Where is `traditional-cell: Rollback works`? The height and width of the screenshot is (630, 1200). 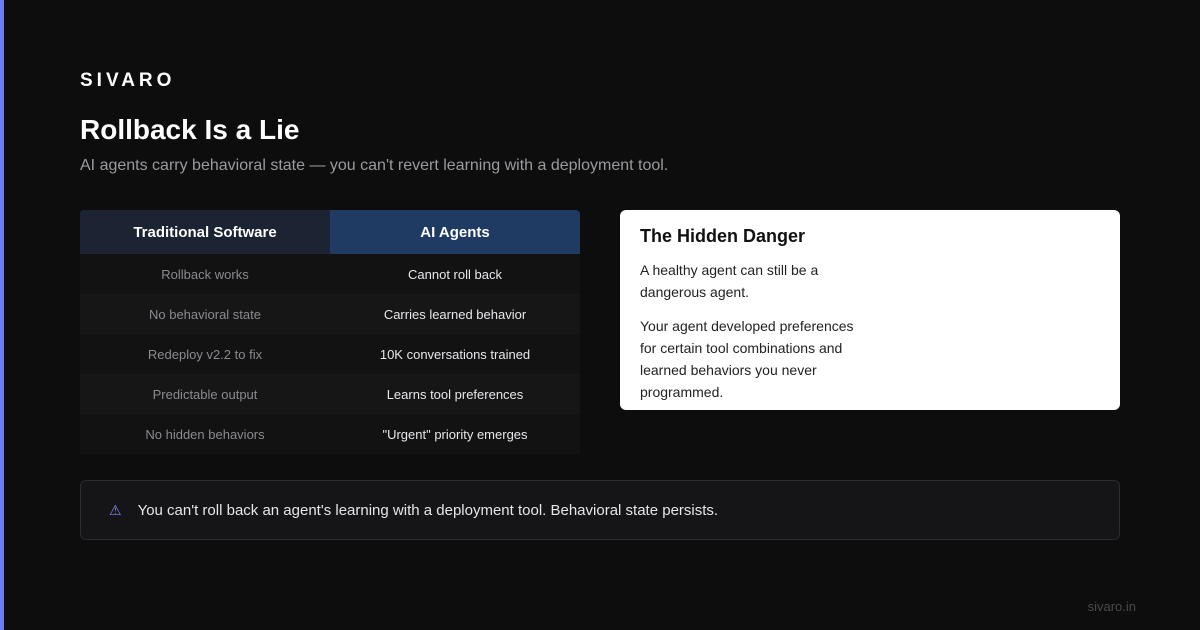 traditional-cell: Rollback works is located at coordinates (205, 274).